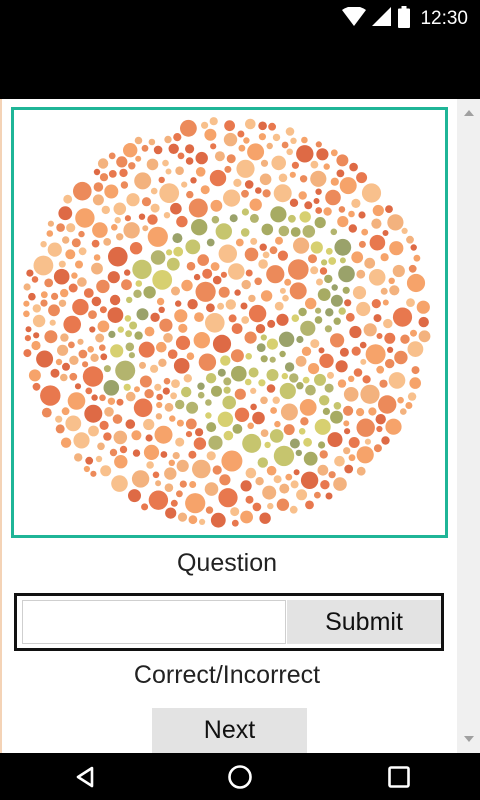 The width and height of the screenshot is (480, 800). I want to click on home-icon, so click(240, 776).